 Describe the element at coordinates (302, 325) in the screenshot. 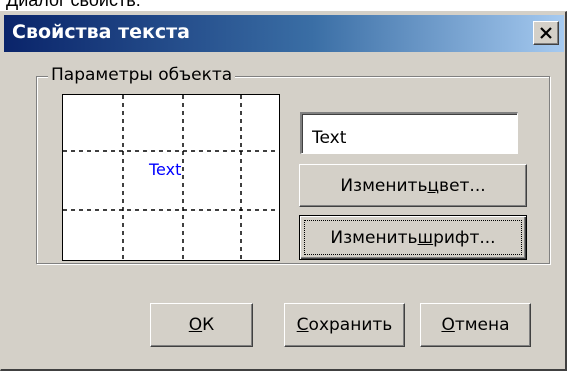

I see `save-mnemonic: С` at that location.